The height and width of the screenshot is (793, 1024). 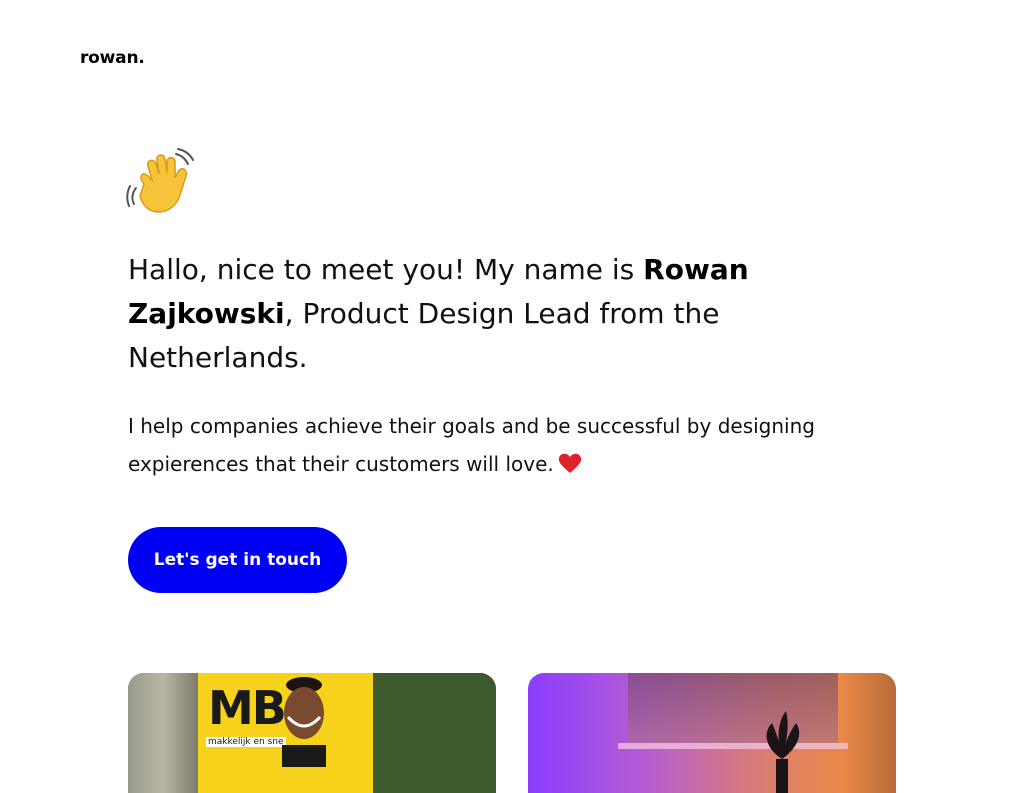 What do you see at coordinates (163, 733) in the screenshot?
I see `tree-trunk-image` at bounding box center [163, 733].